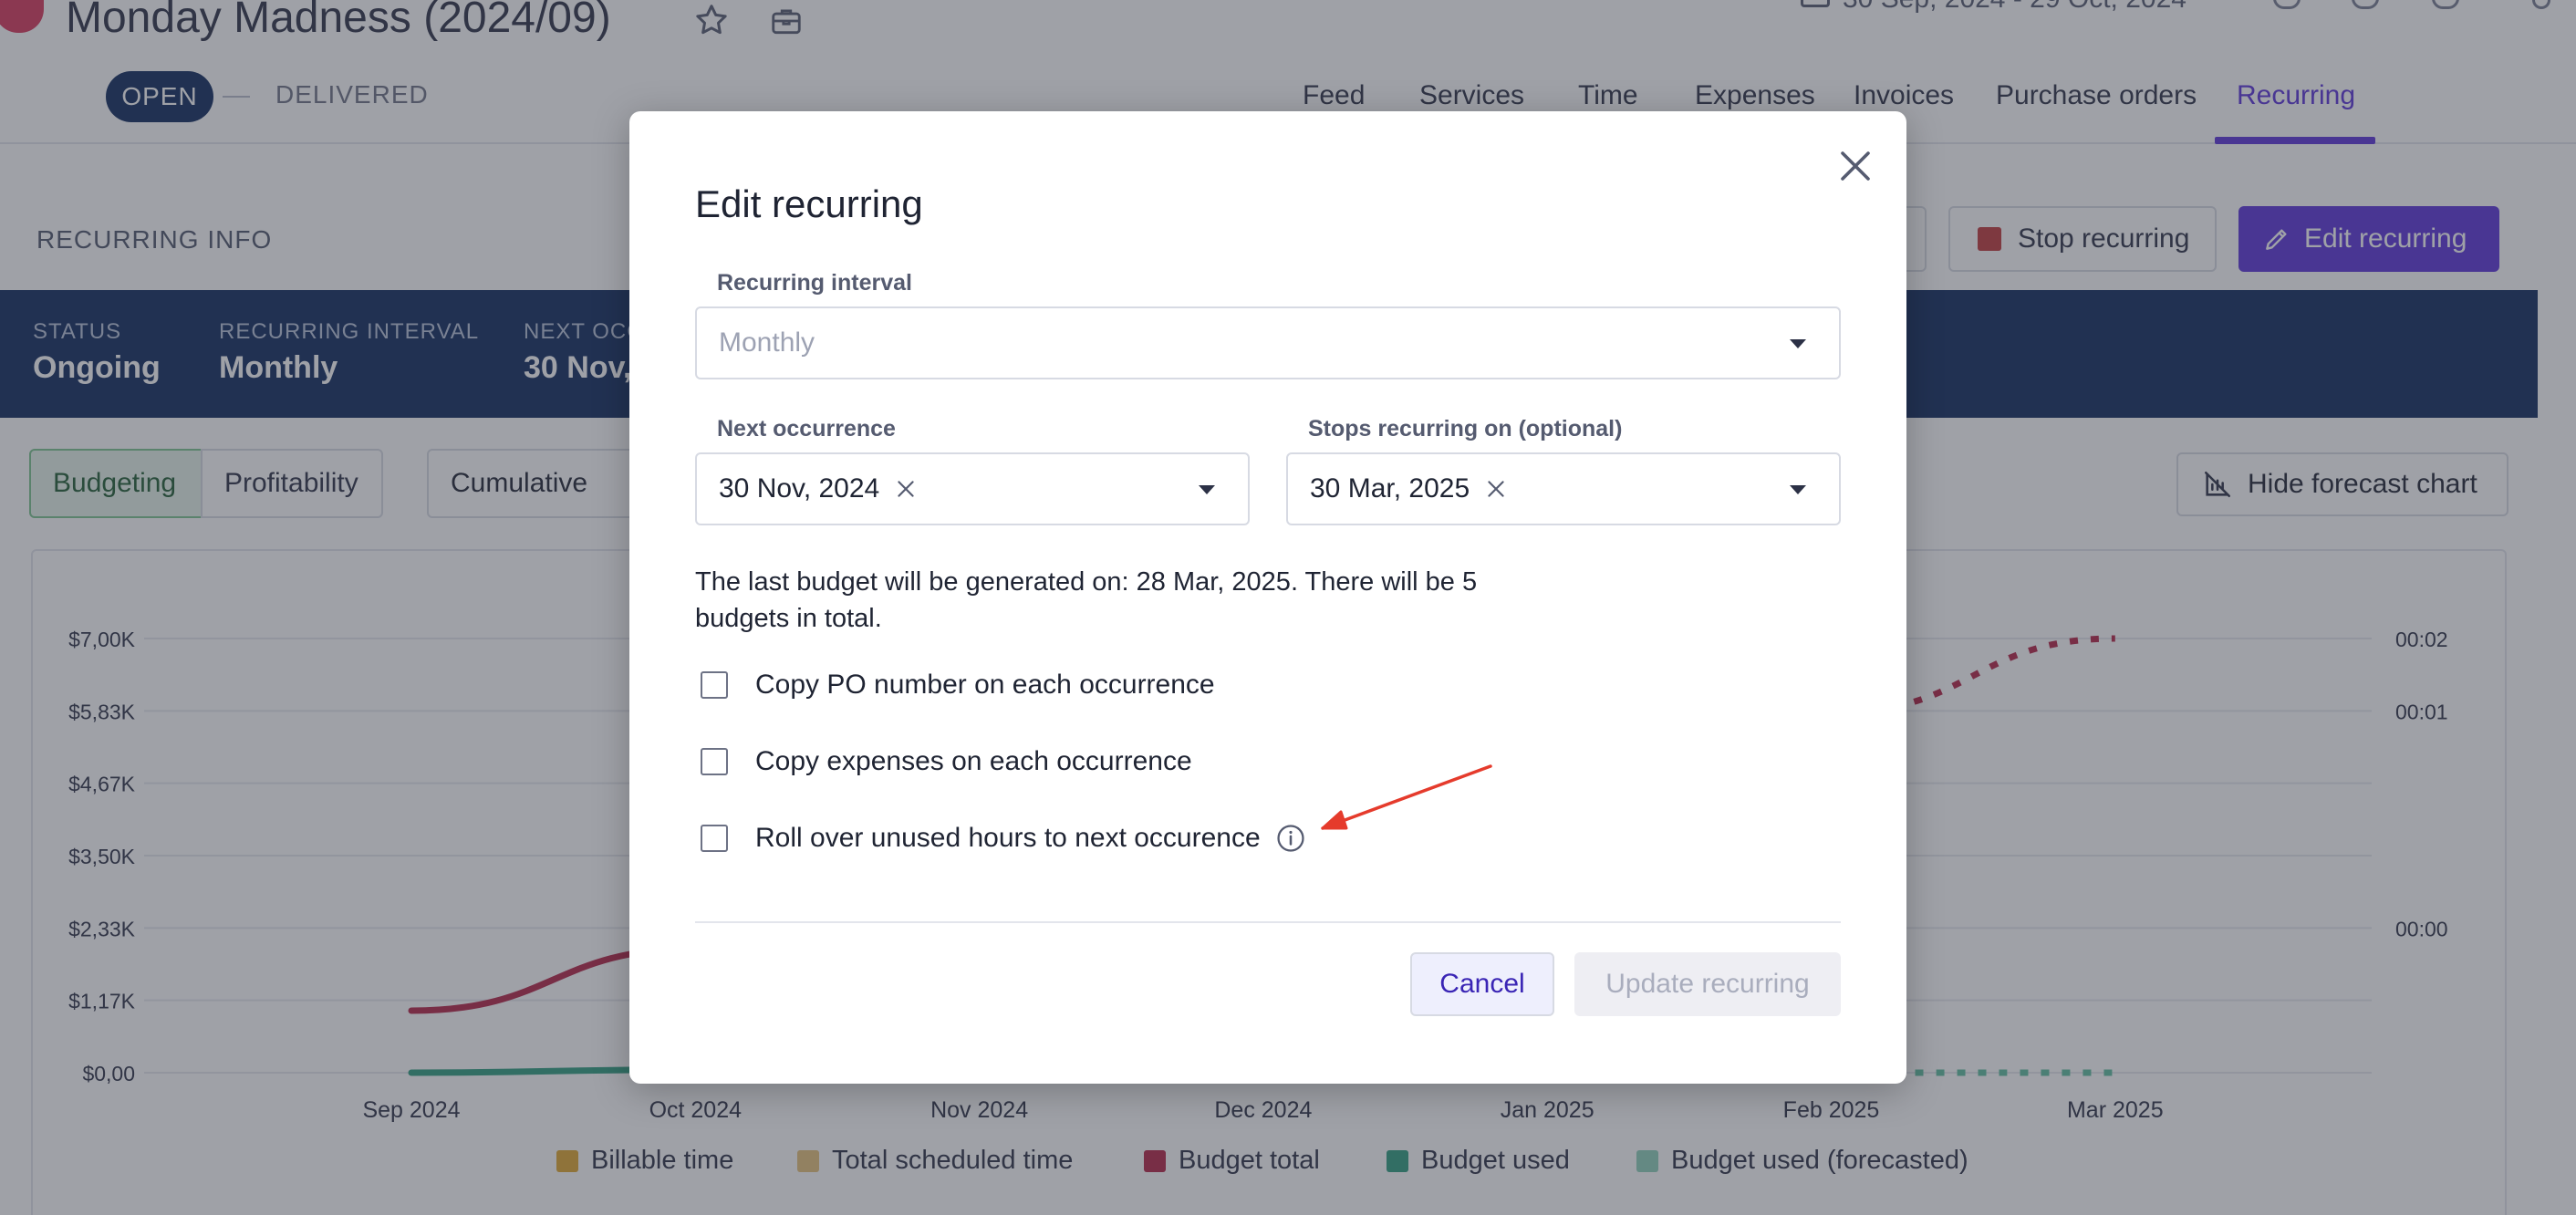 This screenshot has width=2576, height=1215. I want to click on copy-expenses-option: Copy expenses on each occurrence, so click(946, 761).